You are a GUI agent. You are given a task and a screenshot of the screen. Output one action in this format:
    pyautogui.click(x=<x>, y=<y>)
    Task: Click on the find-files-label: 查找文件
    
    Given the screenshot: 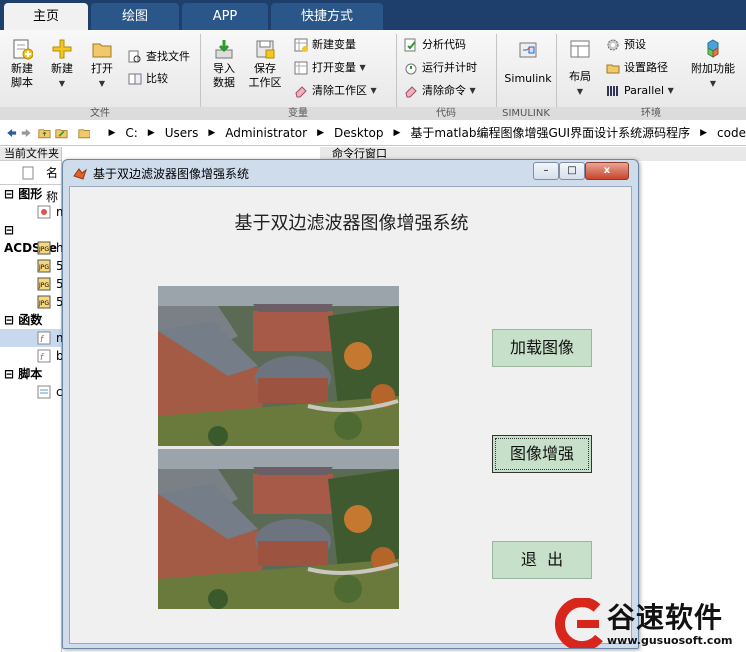 What is the action you would take?
    pyautogui.click(x=168, y=56)
    